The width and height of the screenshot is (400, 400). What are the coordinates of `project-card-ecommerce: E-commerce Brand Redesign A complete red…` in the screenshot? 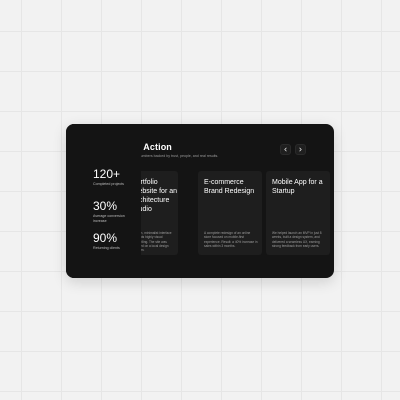 It's located at (230, 213).